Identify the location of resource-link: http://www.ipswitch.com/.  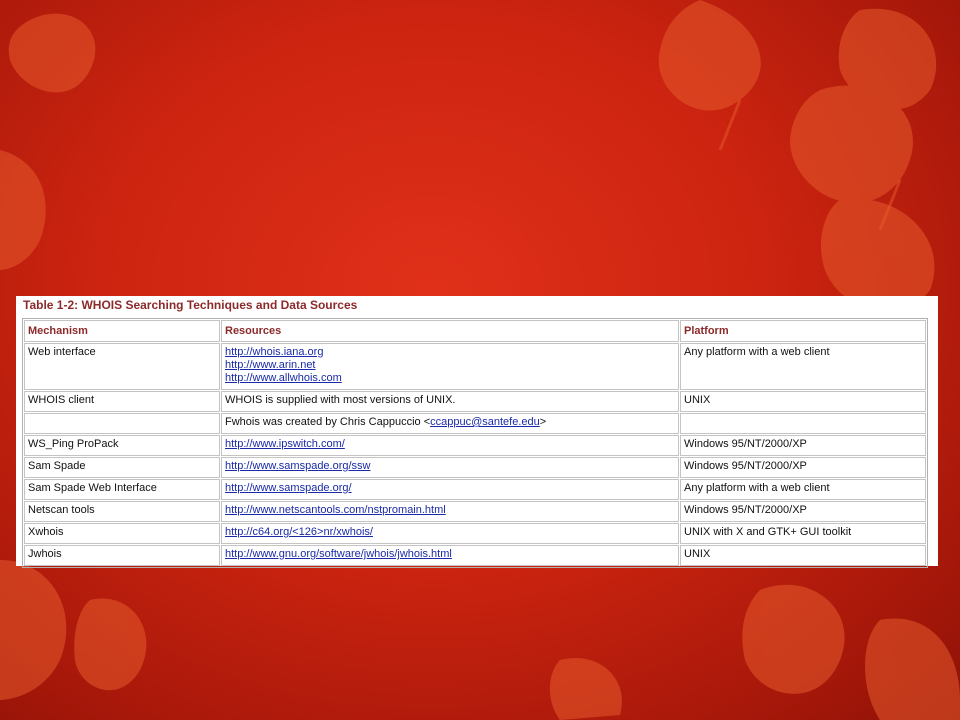
(450, 444).